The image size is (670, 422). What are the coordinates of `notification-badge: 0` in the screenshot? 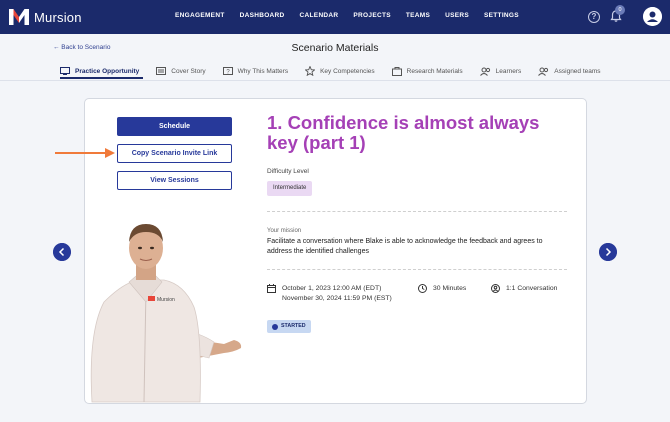 It's located at (620, 10).